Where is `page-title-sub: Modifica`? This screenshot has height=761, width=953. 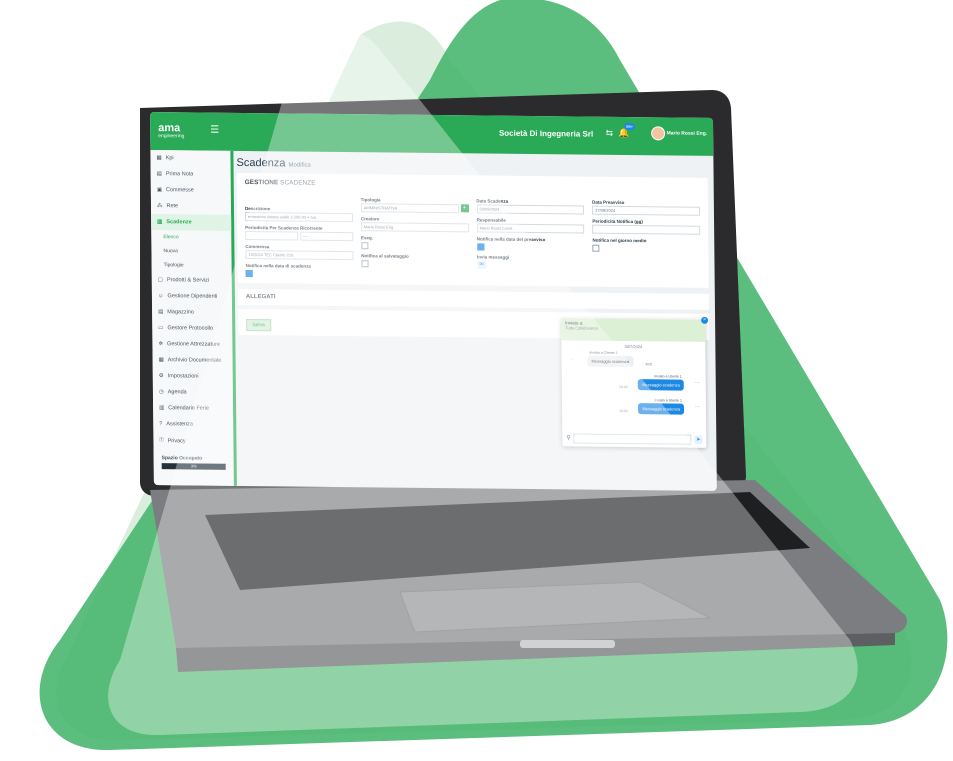 page-title-sub: Modifica is located at coordinates (299, 165).